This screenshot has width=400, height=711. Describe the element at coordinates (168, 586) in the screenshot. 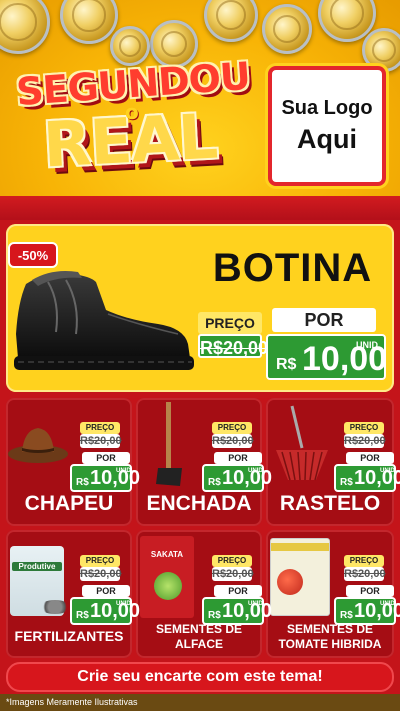

I see `lettuce-icon` at that location.